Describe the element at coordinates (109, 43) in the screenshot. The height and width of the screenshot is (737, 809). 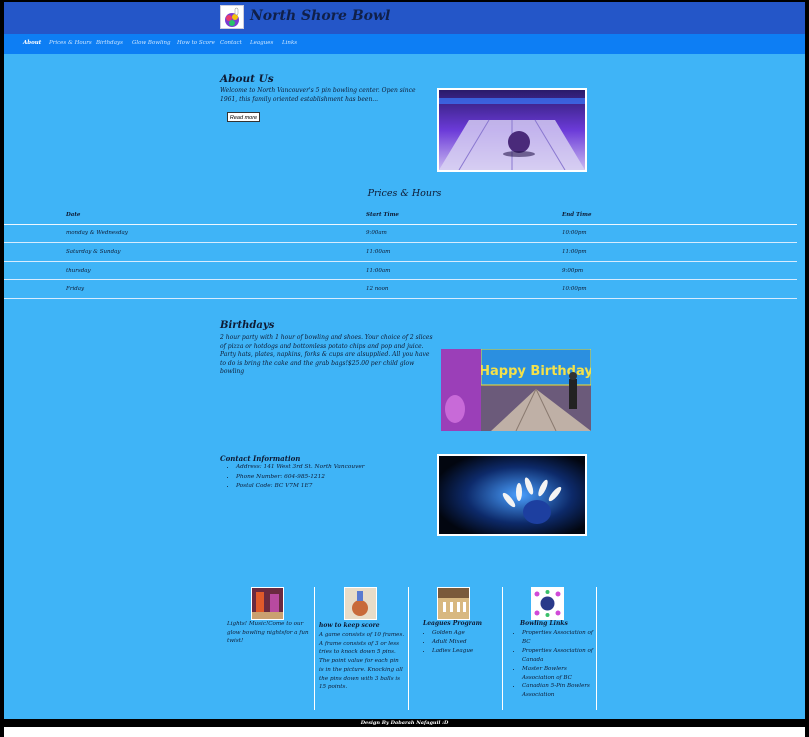
I see `nav-birthdays: Birthdays` at that location.